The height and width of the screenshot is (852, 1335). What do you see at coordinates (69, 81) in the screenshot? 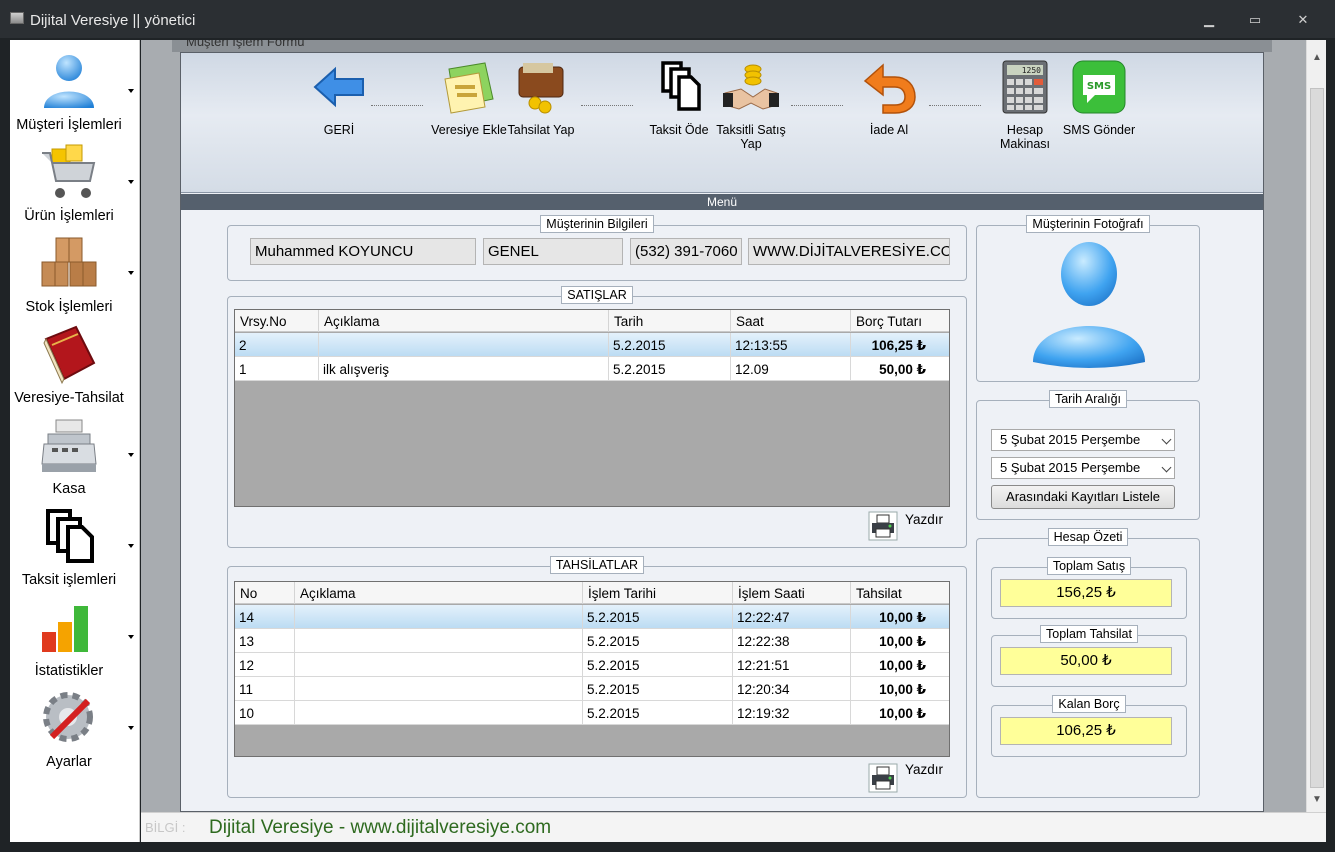
I see `user-icon` at bounding box center [69, 81].